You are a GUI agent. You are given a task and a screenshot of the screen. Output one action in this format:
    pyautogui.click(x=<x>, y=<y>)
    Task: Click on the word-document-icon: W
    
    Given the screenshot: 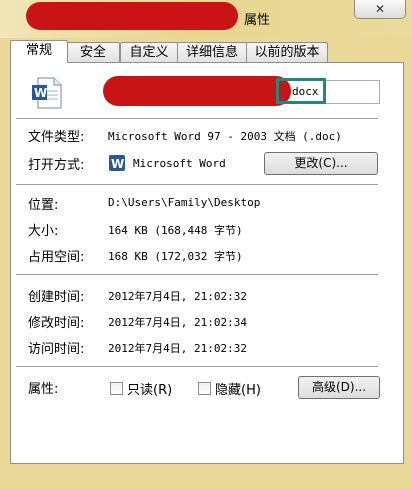 What is the action you would take?
    pyautogui.click(x=47, y=93)
    